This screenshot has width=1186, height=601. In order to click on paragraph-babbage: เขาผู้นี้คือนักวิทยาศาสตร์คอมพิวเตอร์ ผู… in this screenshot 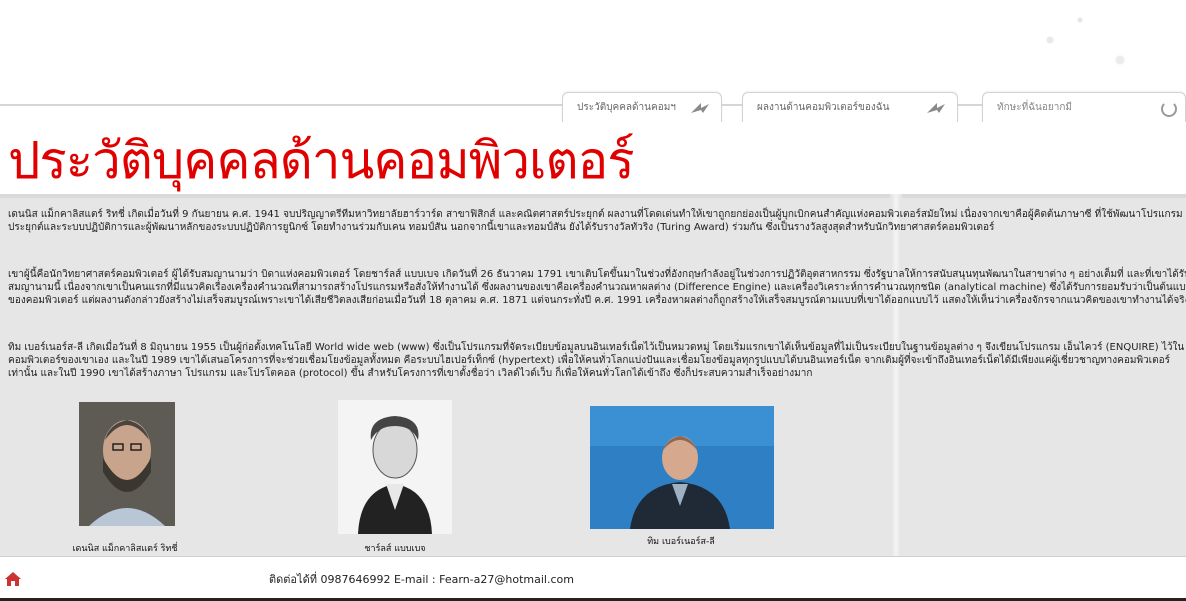, I will do `click(597, 287)`.